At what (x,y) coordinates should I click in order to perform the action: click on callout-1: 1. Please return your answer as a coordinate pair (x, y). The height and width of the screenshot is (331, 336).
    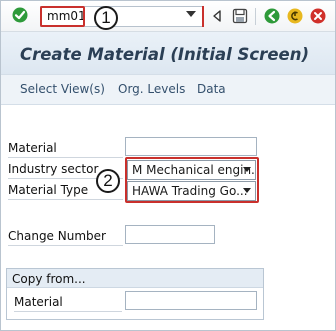
    Looking at the image, I should click on (106, 18).